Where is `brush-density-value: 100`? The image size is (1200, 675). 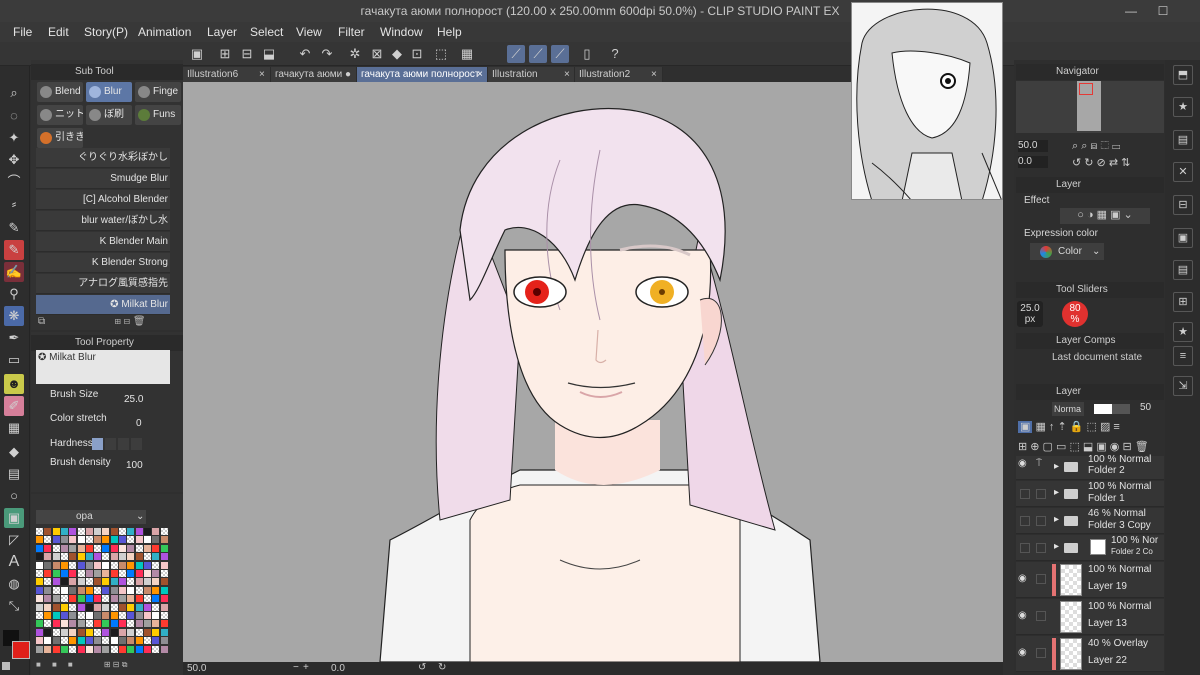 brush-density-value: 100 is located at coordinates (134, 465).